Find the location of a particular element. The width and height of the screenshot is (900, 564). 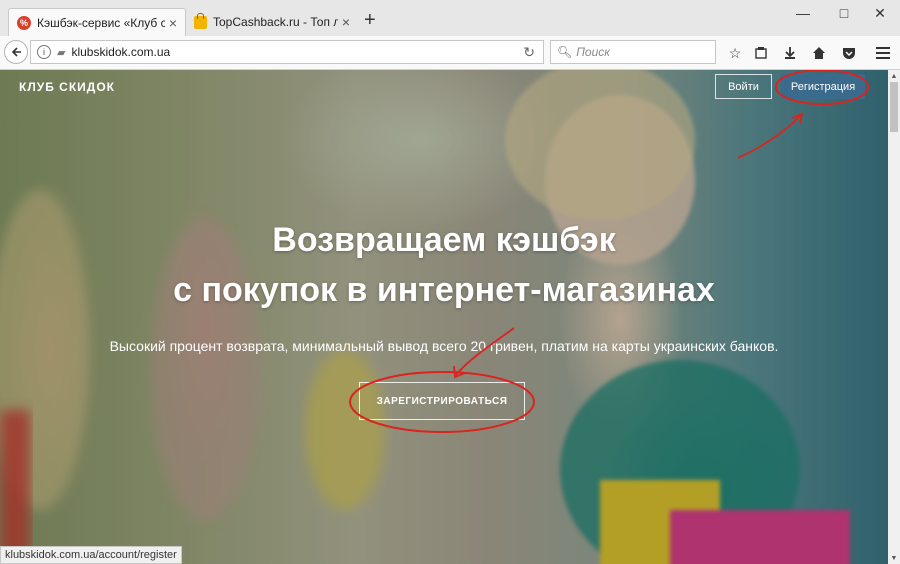

address-bar: i ▰ klubskidok.com.ua ↻ is located at coordinates (287, 52).